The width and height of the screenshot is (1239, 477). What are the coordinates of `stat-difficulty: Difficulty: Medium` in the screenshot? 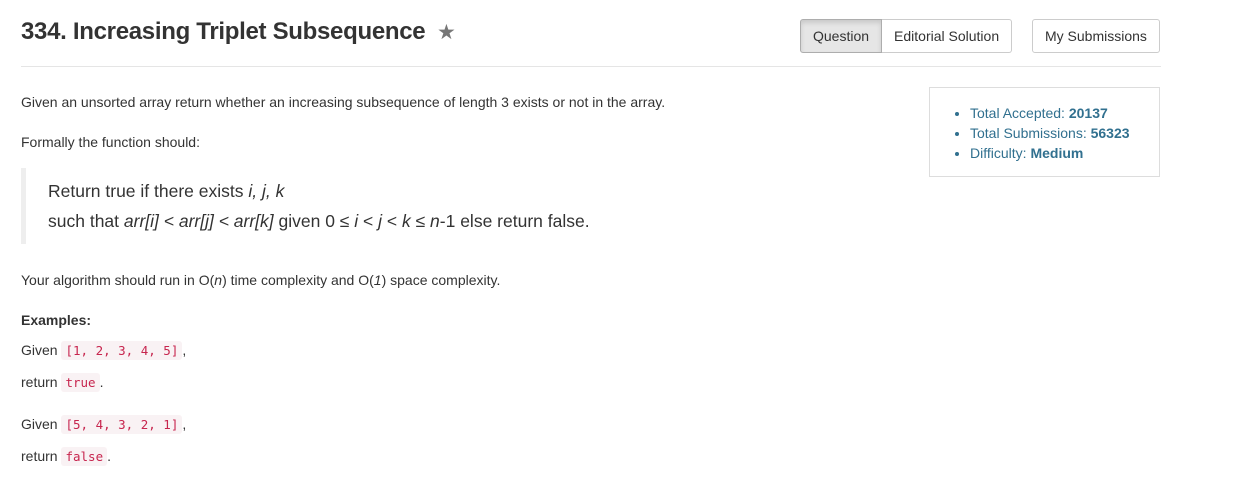 It's located at (1064, 153).